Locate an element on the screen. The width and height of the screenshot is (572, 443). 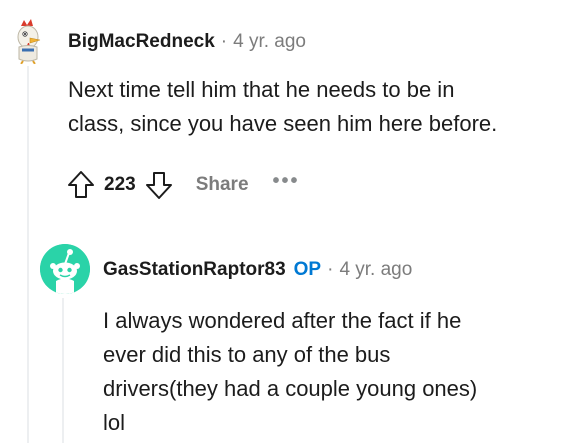
more-options-icon: ••• is located at coordinates (286, 181).